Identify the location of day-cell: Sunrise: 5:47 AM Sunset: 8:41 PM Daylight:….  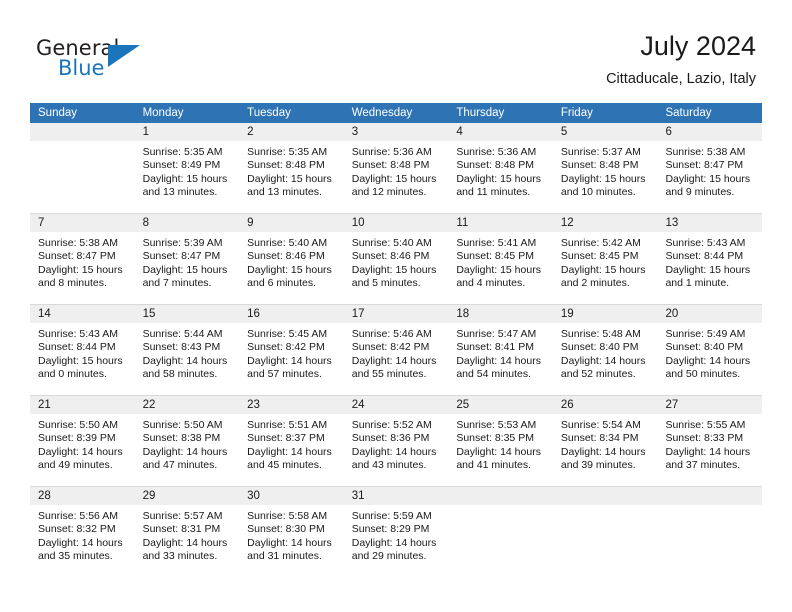
(500, 359).